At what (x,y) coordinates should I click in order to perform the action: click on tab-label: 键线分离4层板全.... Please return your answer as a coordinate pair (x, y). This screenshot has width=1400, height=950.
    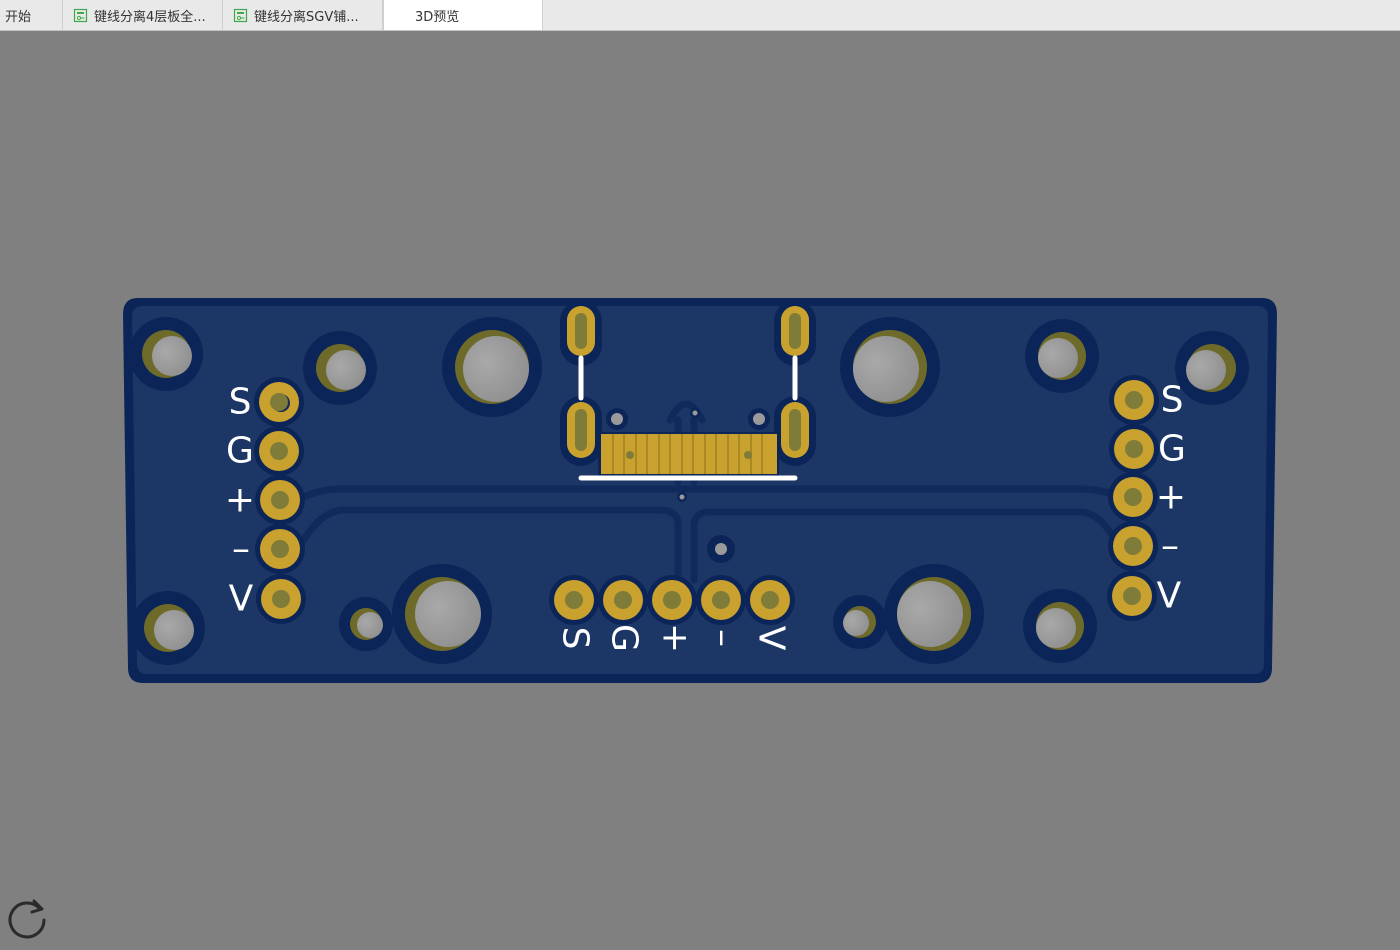
    Looking at the image, I should click on (150, 17).